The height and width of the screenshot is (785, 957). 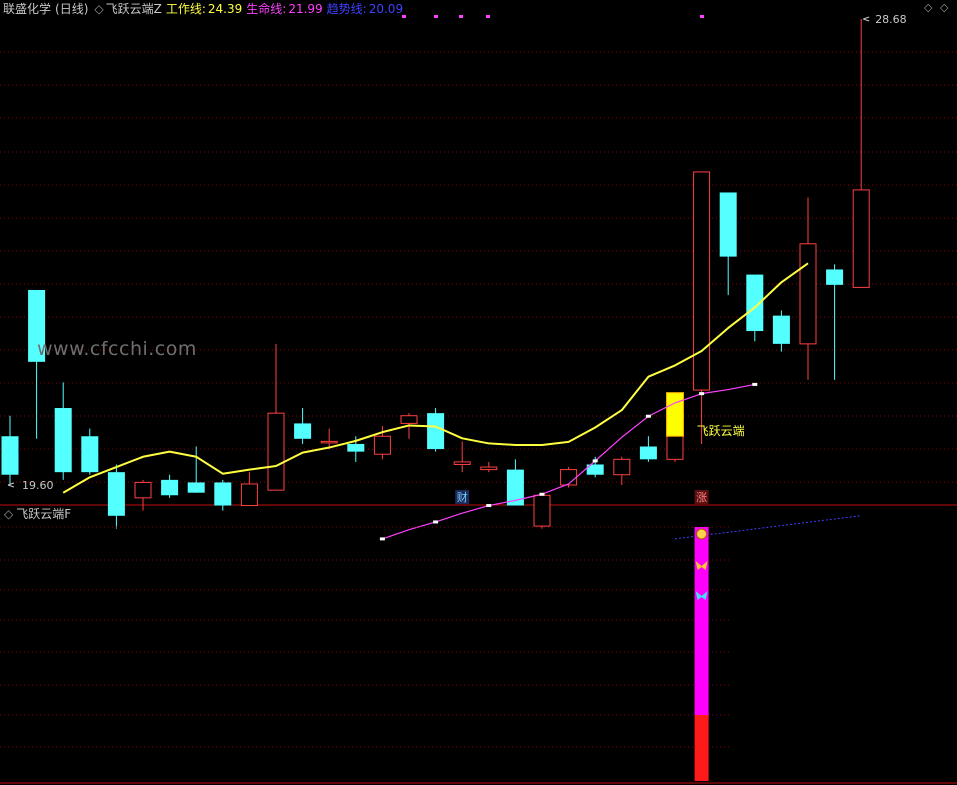 I want to click on signal-bar-upper, so click(x=701, y=622).